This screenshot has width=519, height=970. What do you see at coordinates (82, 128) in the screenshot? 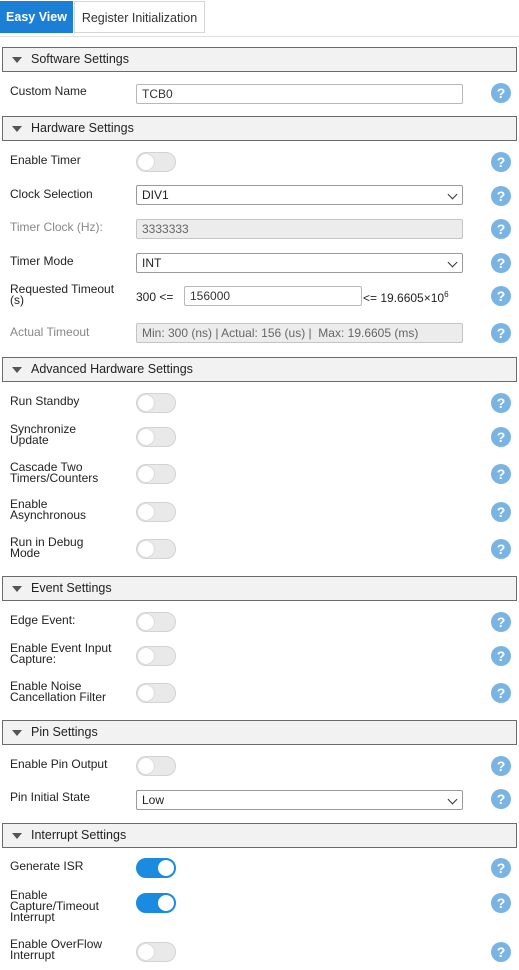
I see `section-title: Hardware Settings` at bounding box center [82, 128].